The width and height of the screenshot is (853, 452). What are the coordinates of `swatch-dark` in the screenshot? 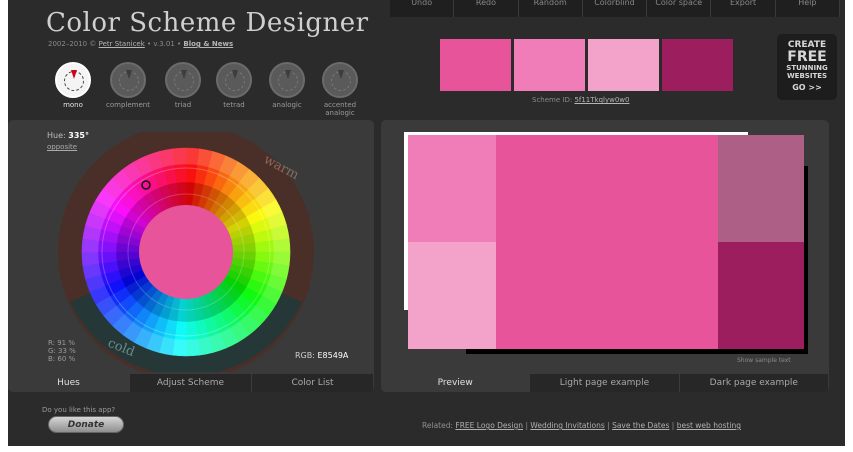 It's located at (697, 65).